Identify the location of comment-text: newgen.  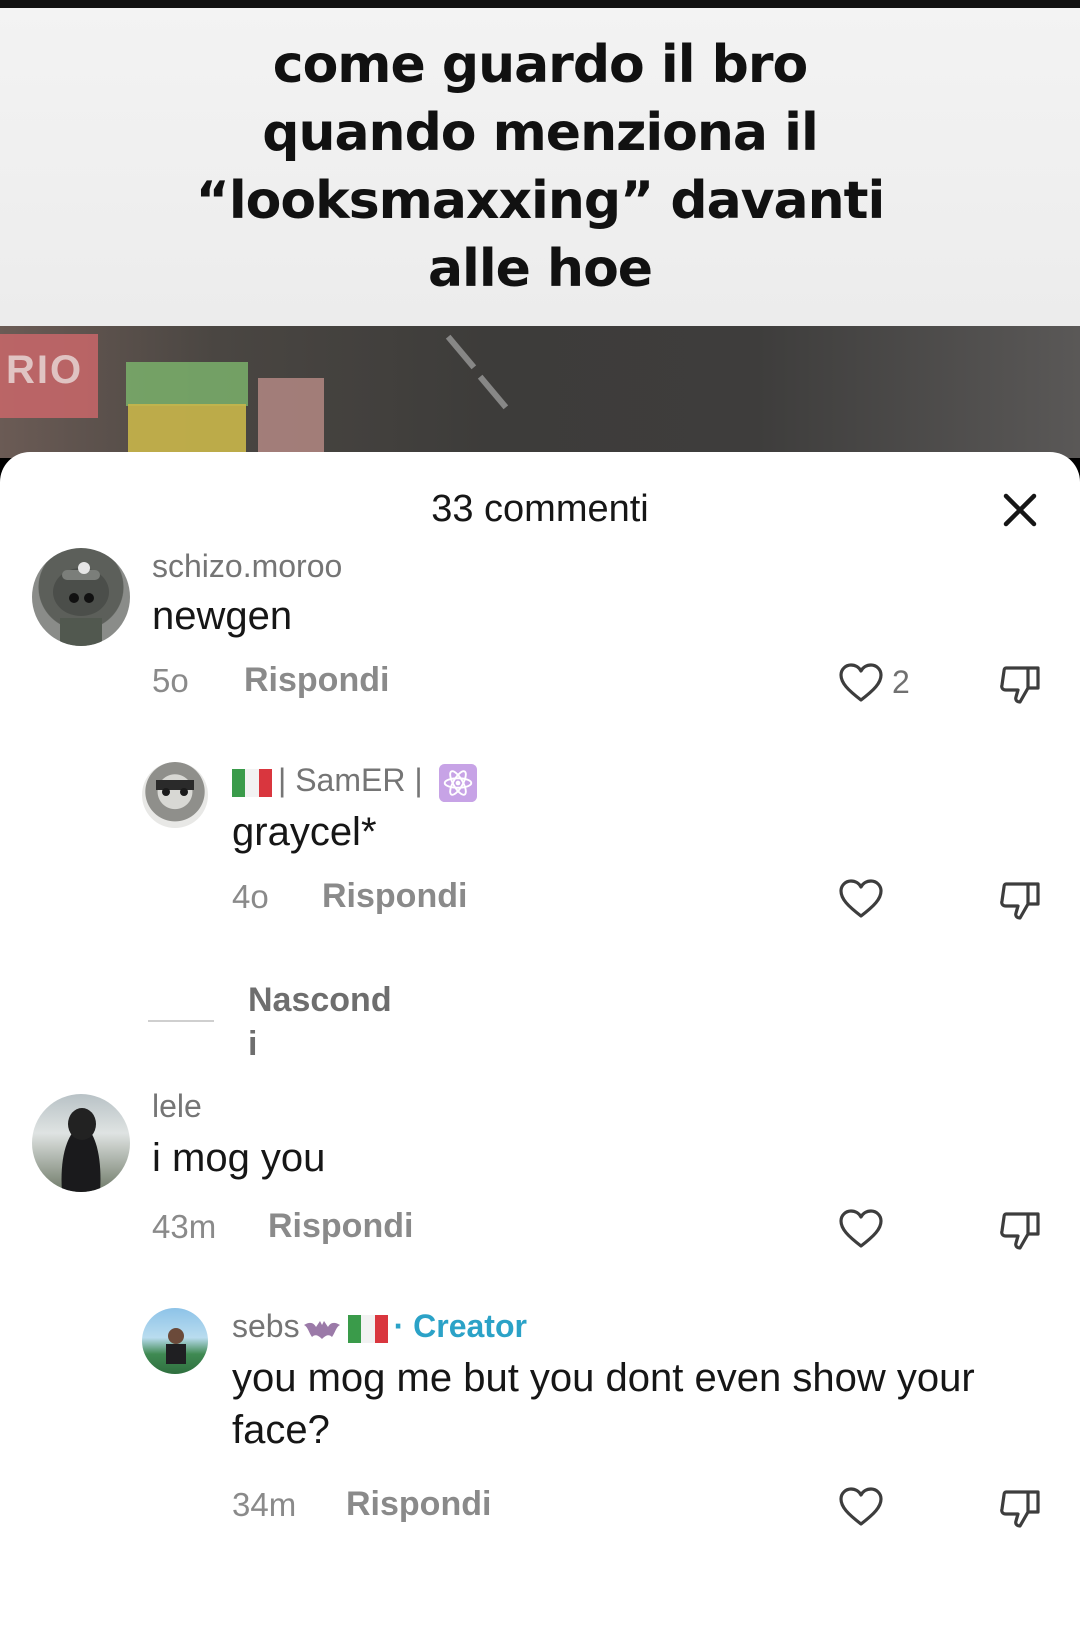
(222, 616).